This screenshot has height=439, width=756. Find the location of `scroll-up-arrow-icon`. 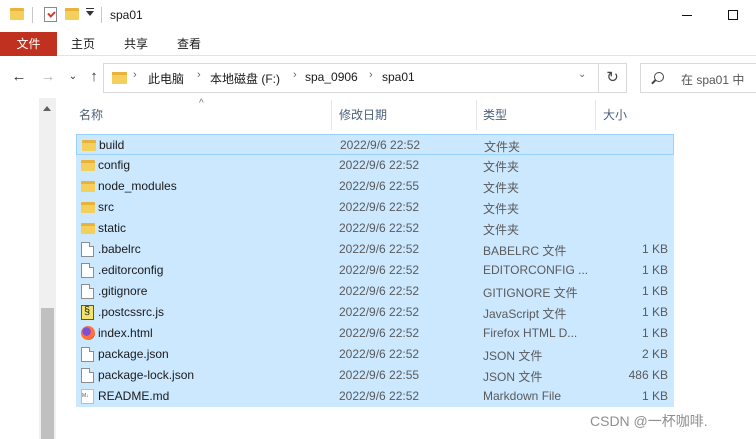

scroll-up-arrow-icon is located at coordinates (47, 108).